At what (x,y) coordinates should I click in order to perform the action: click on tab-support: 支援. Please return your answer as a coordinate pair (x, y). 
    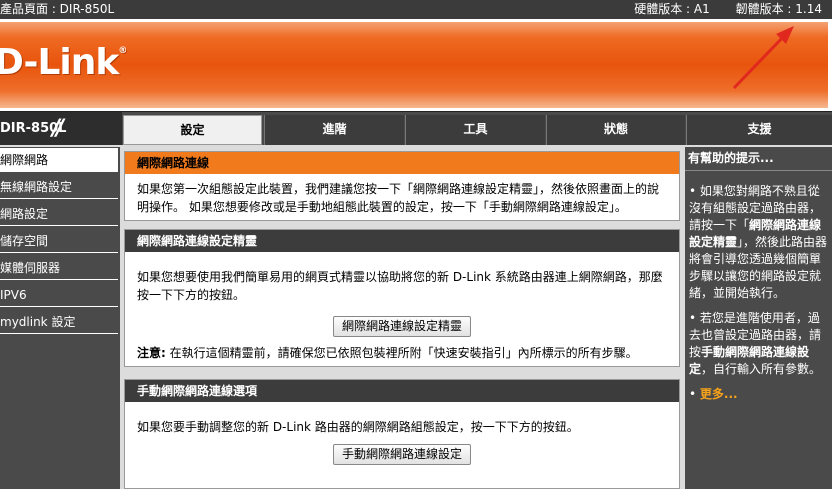
    Looking at the image, I should click on (759, 130).